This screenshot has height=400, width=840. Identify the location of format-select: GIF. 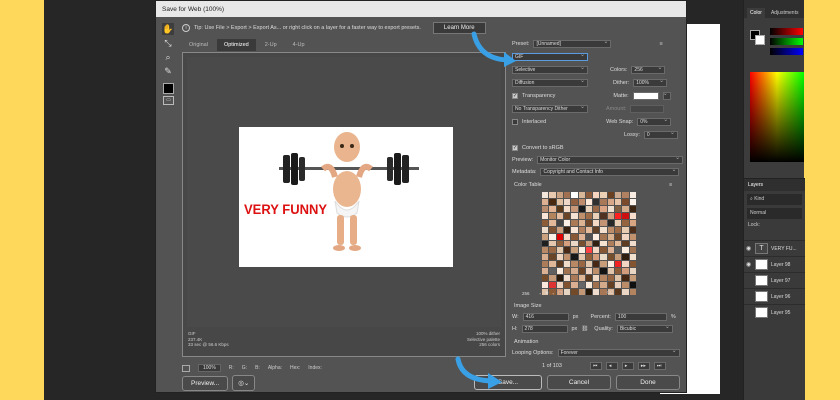
(550, 56).